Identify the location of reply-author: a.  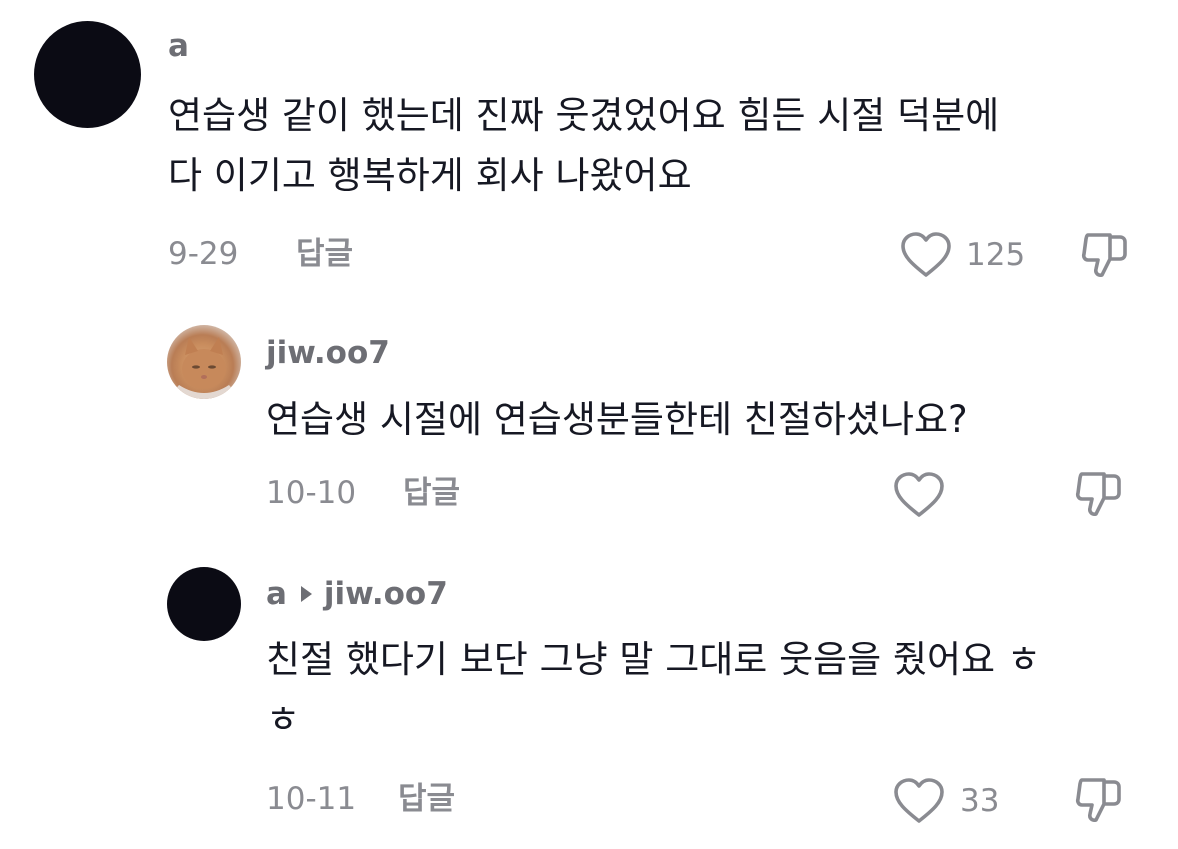
(276, 594).